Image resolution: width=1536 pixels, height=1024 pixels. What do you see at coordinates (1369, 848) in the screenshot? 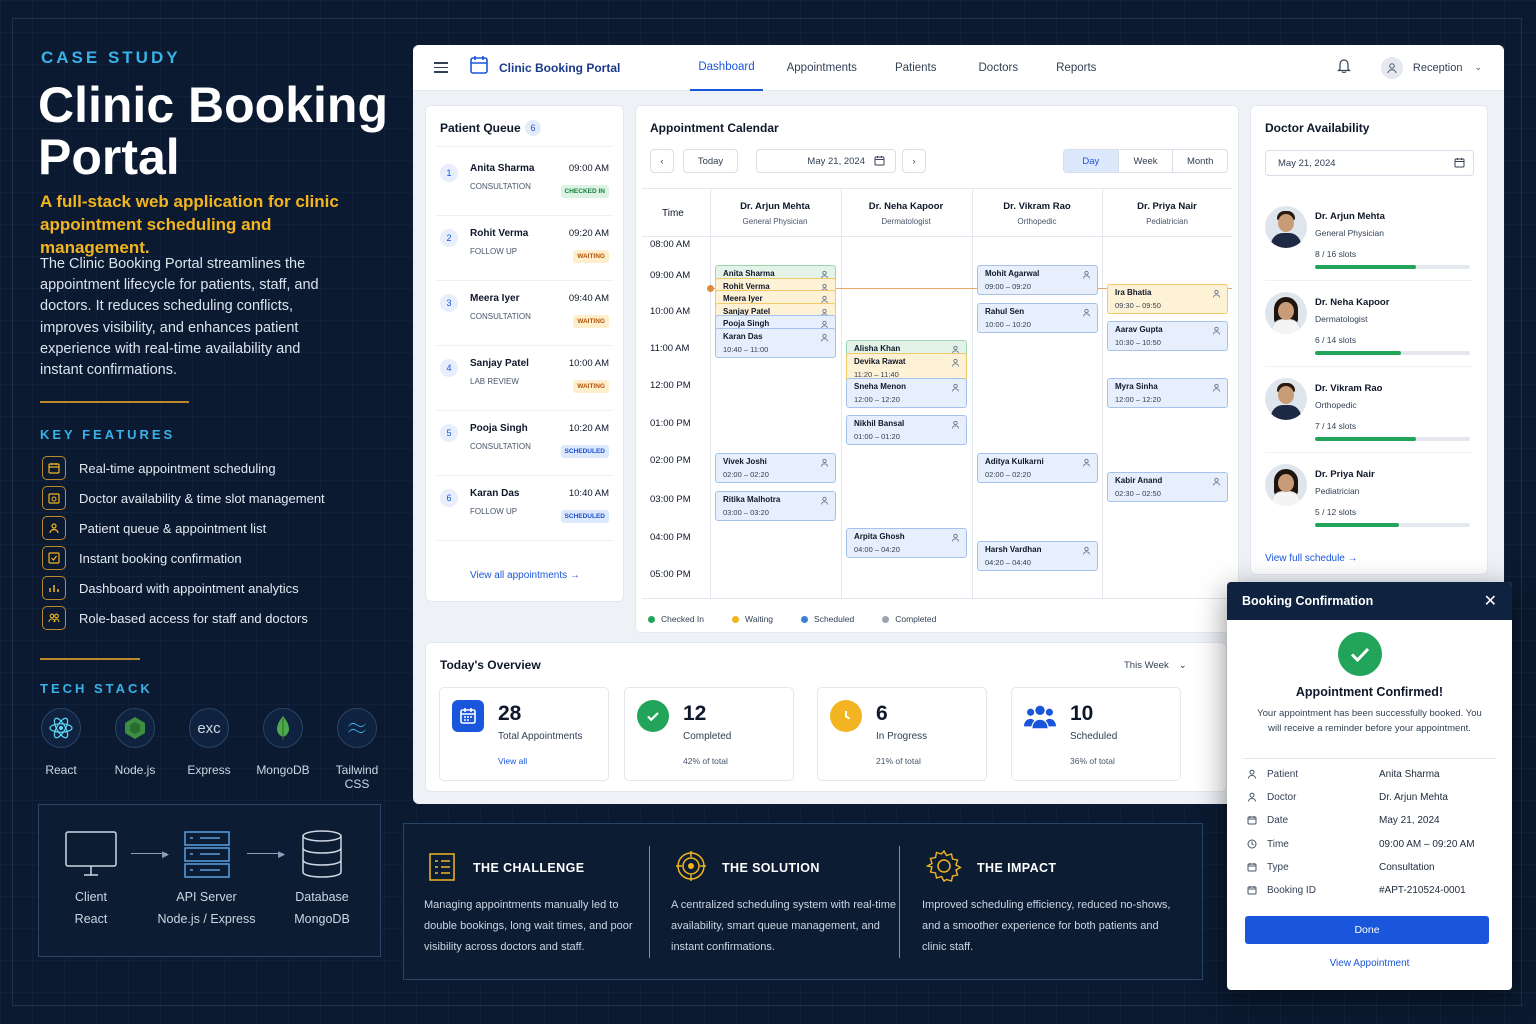
I see `booking-detail-row: Time 09:00 AM – 09:20 AM` at bounding box center [1369, 848].